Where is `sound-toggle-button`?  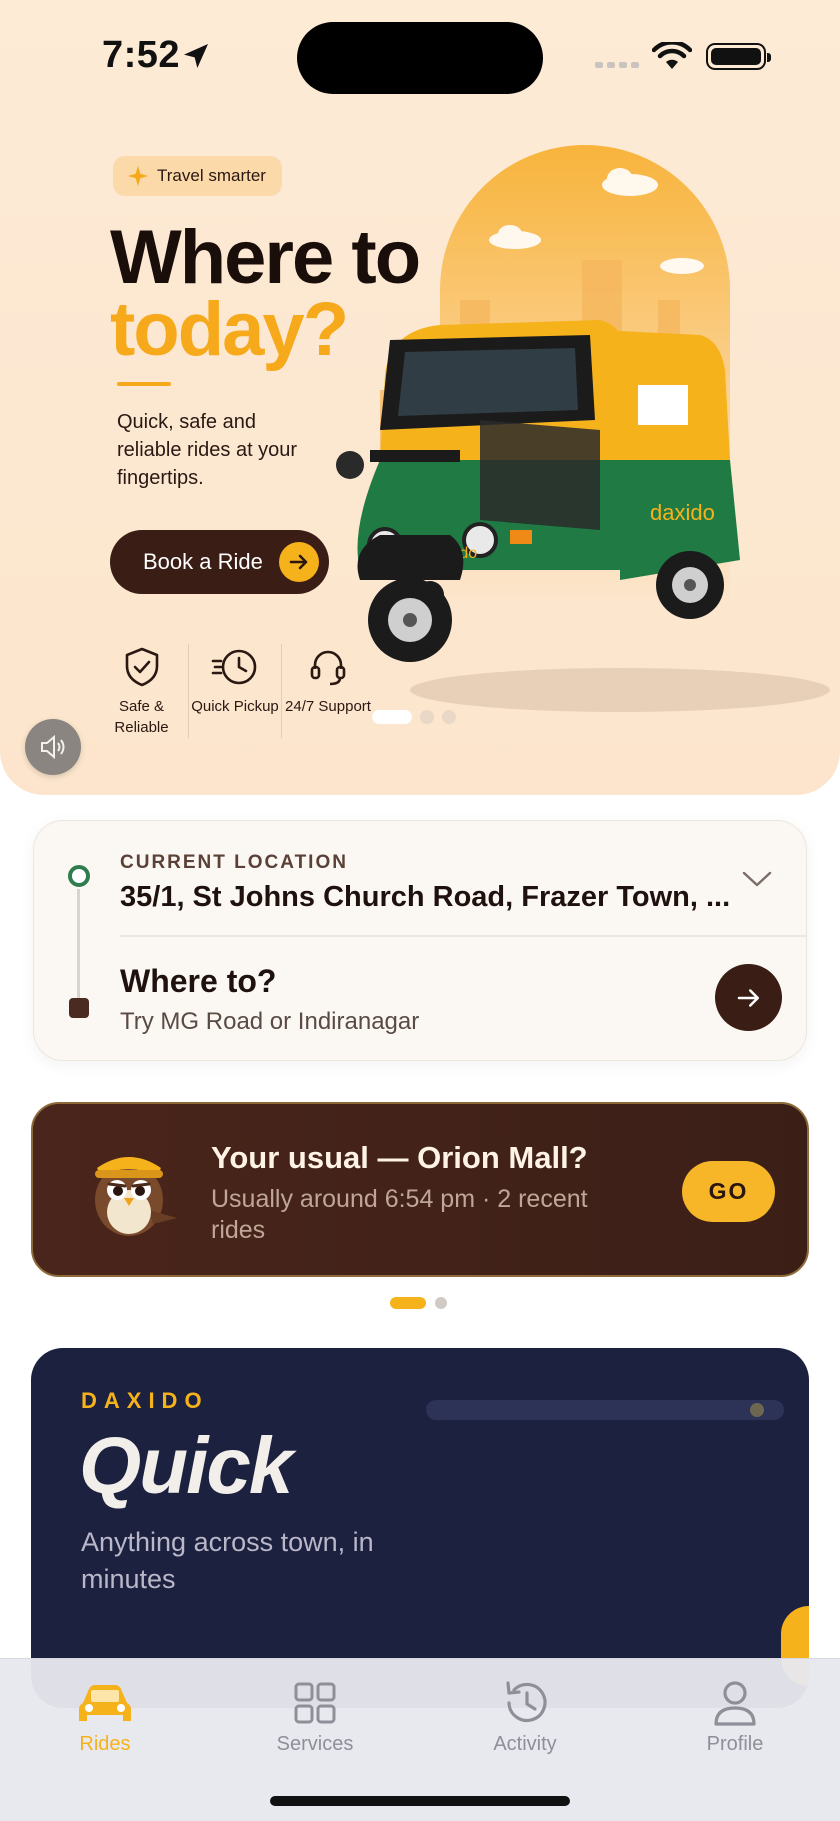 sound-toggle-button is located at coordinates (53, 747).